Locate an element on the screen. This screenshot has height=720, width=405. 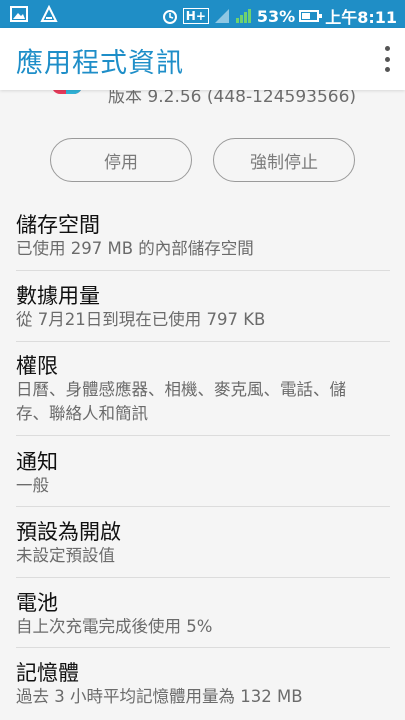
setting-item-summary: 一般 is located at coordinates (32, 485).